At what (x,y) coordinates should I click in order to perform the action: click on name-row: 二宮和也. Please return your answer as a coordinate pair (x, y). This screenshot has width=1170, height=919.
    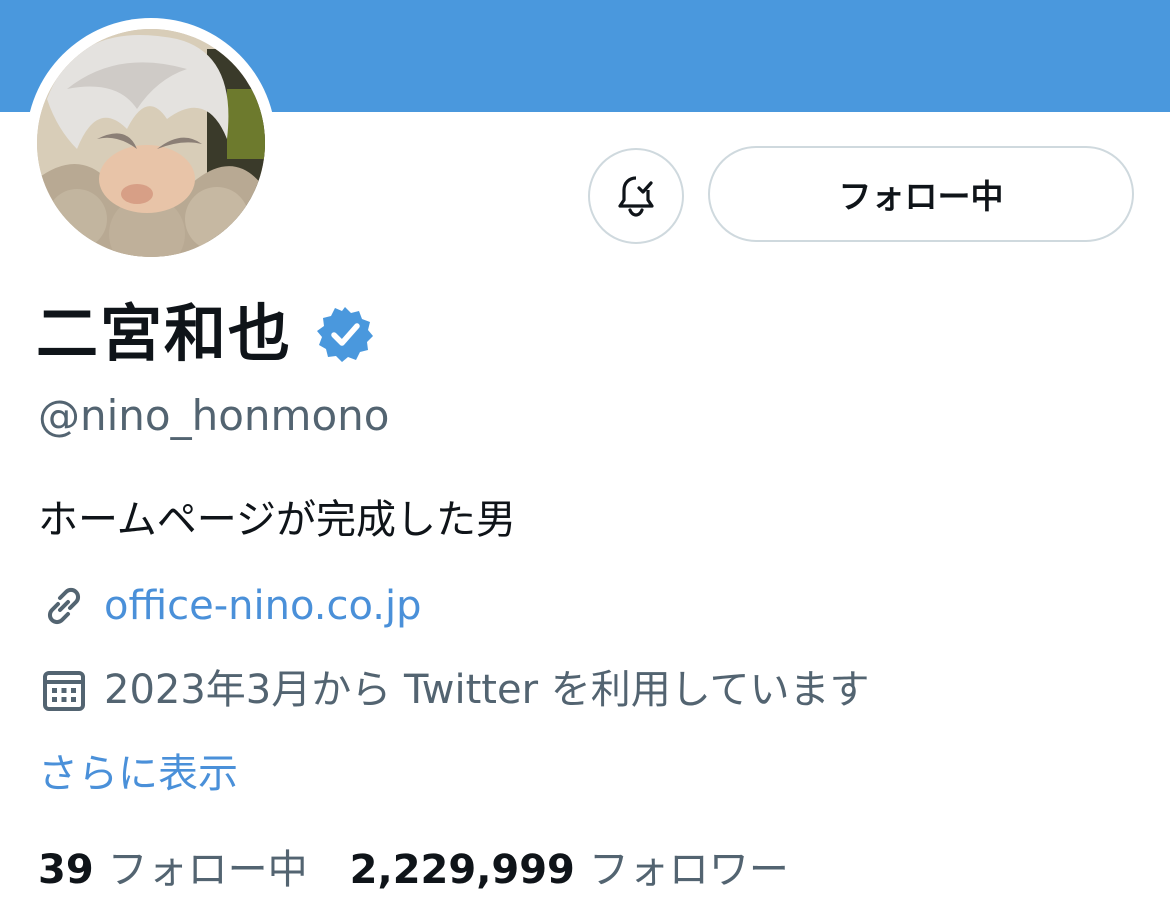
    Looking at the image, I should click on (205, 334).